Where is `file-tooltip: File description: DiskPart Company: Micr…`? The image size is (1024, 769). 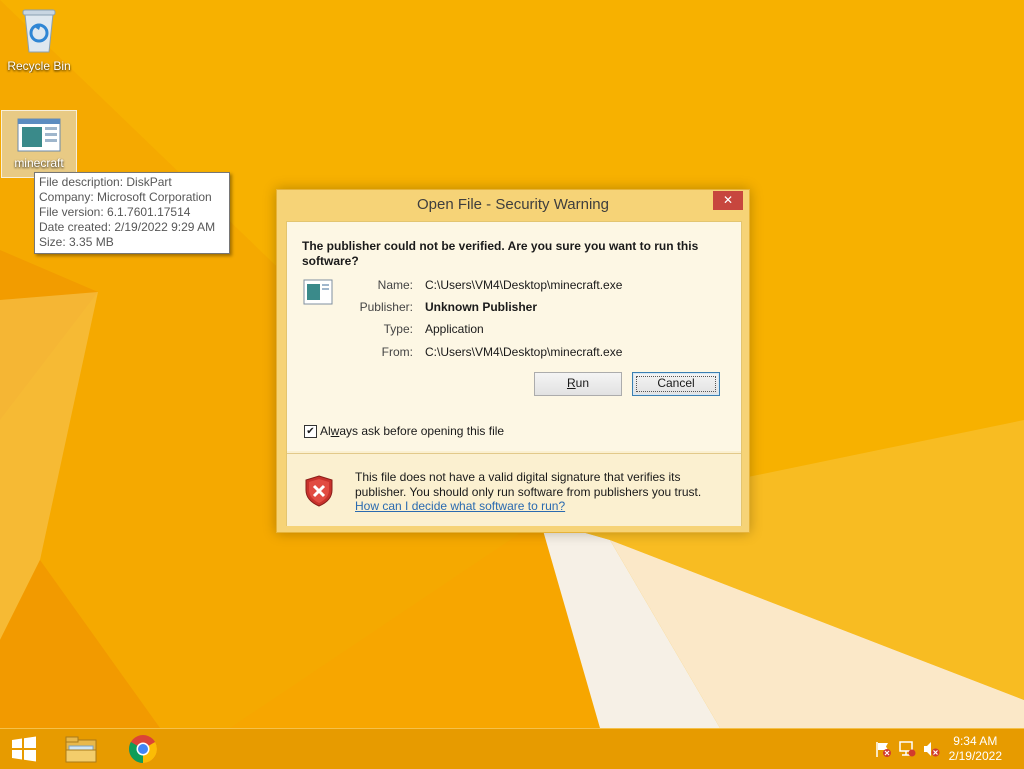
file-tooltip: File description: DiskPart Company: Micr… is located at coordinates (132, 213).